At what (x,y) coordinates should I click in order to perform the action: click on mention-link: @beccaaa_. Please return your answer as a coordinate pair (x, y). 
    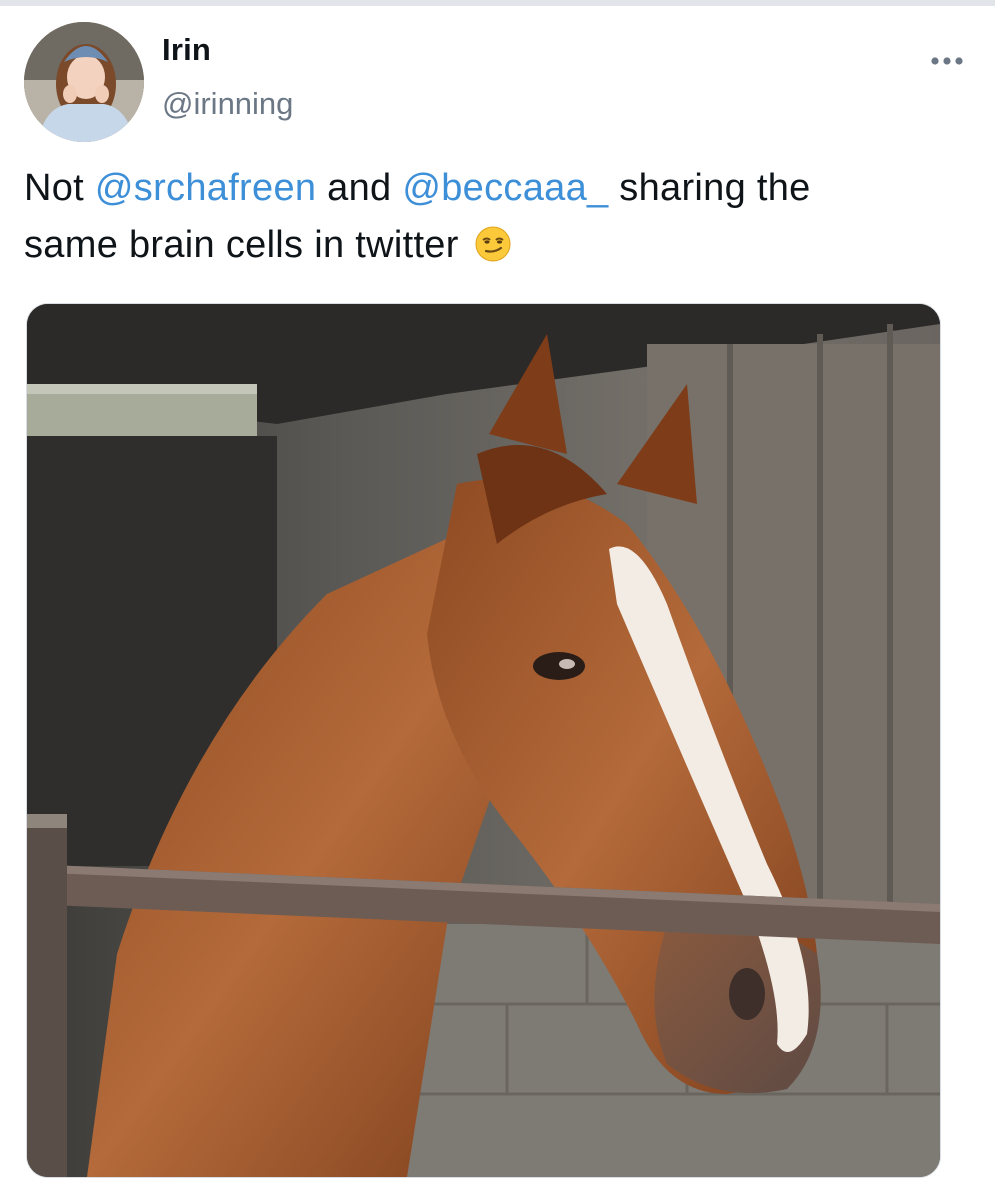
    Looking at the image, I should click on (505, 188).